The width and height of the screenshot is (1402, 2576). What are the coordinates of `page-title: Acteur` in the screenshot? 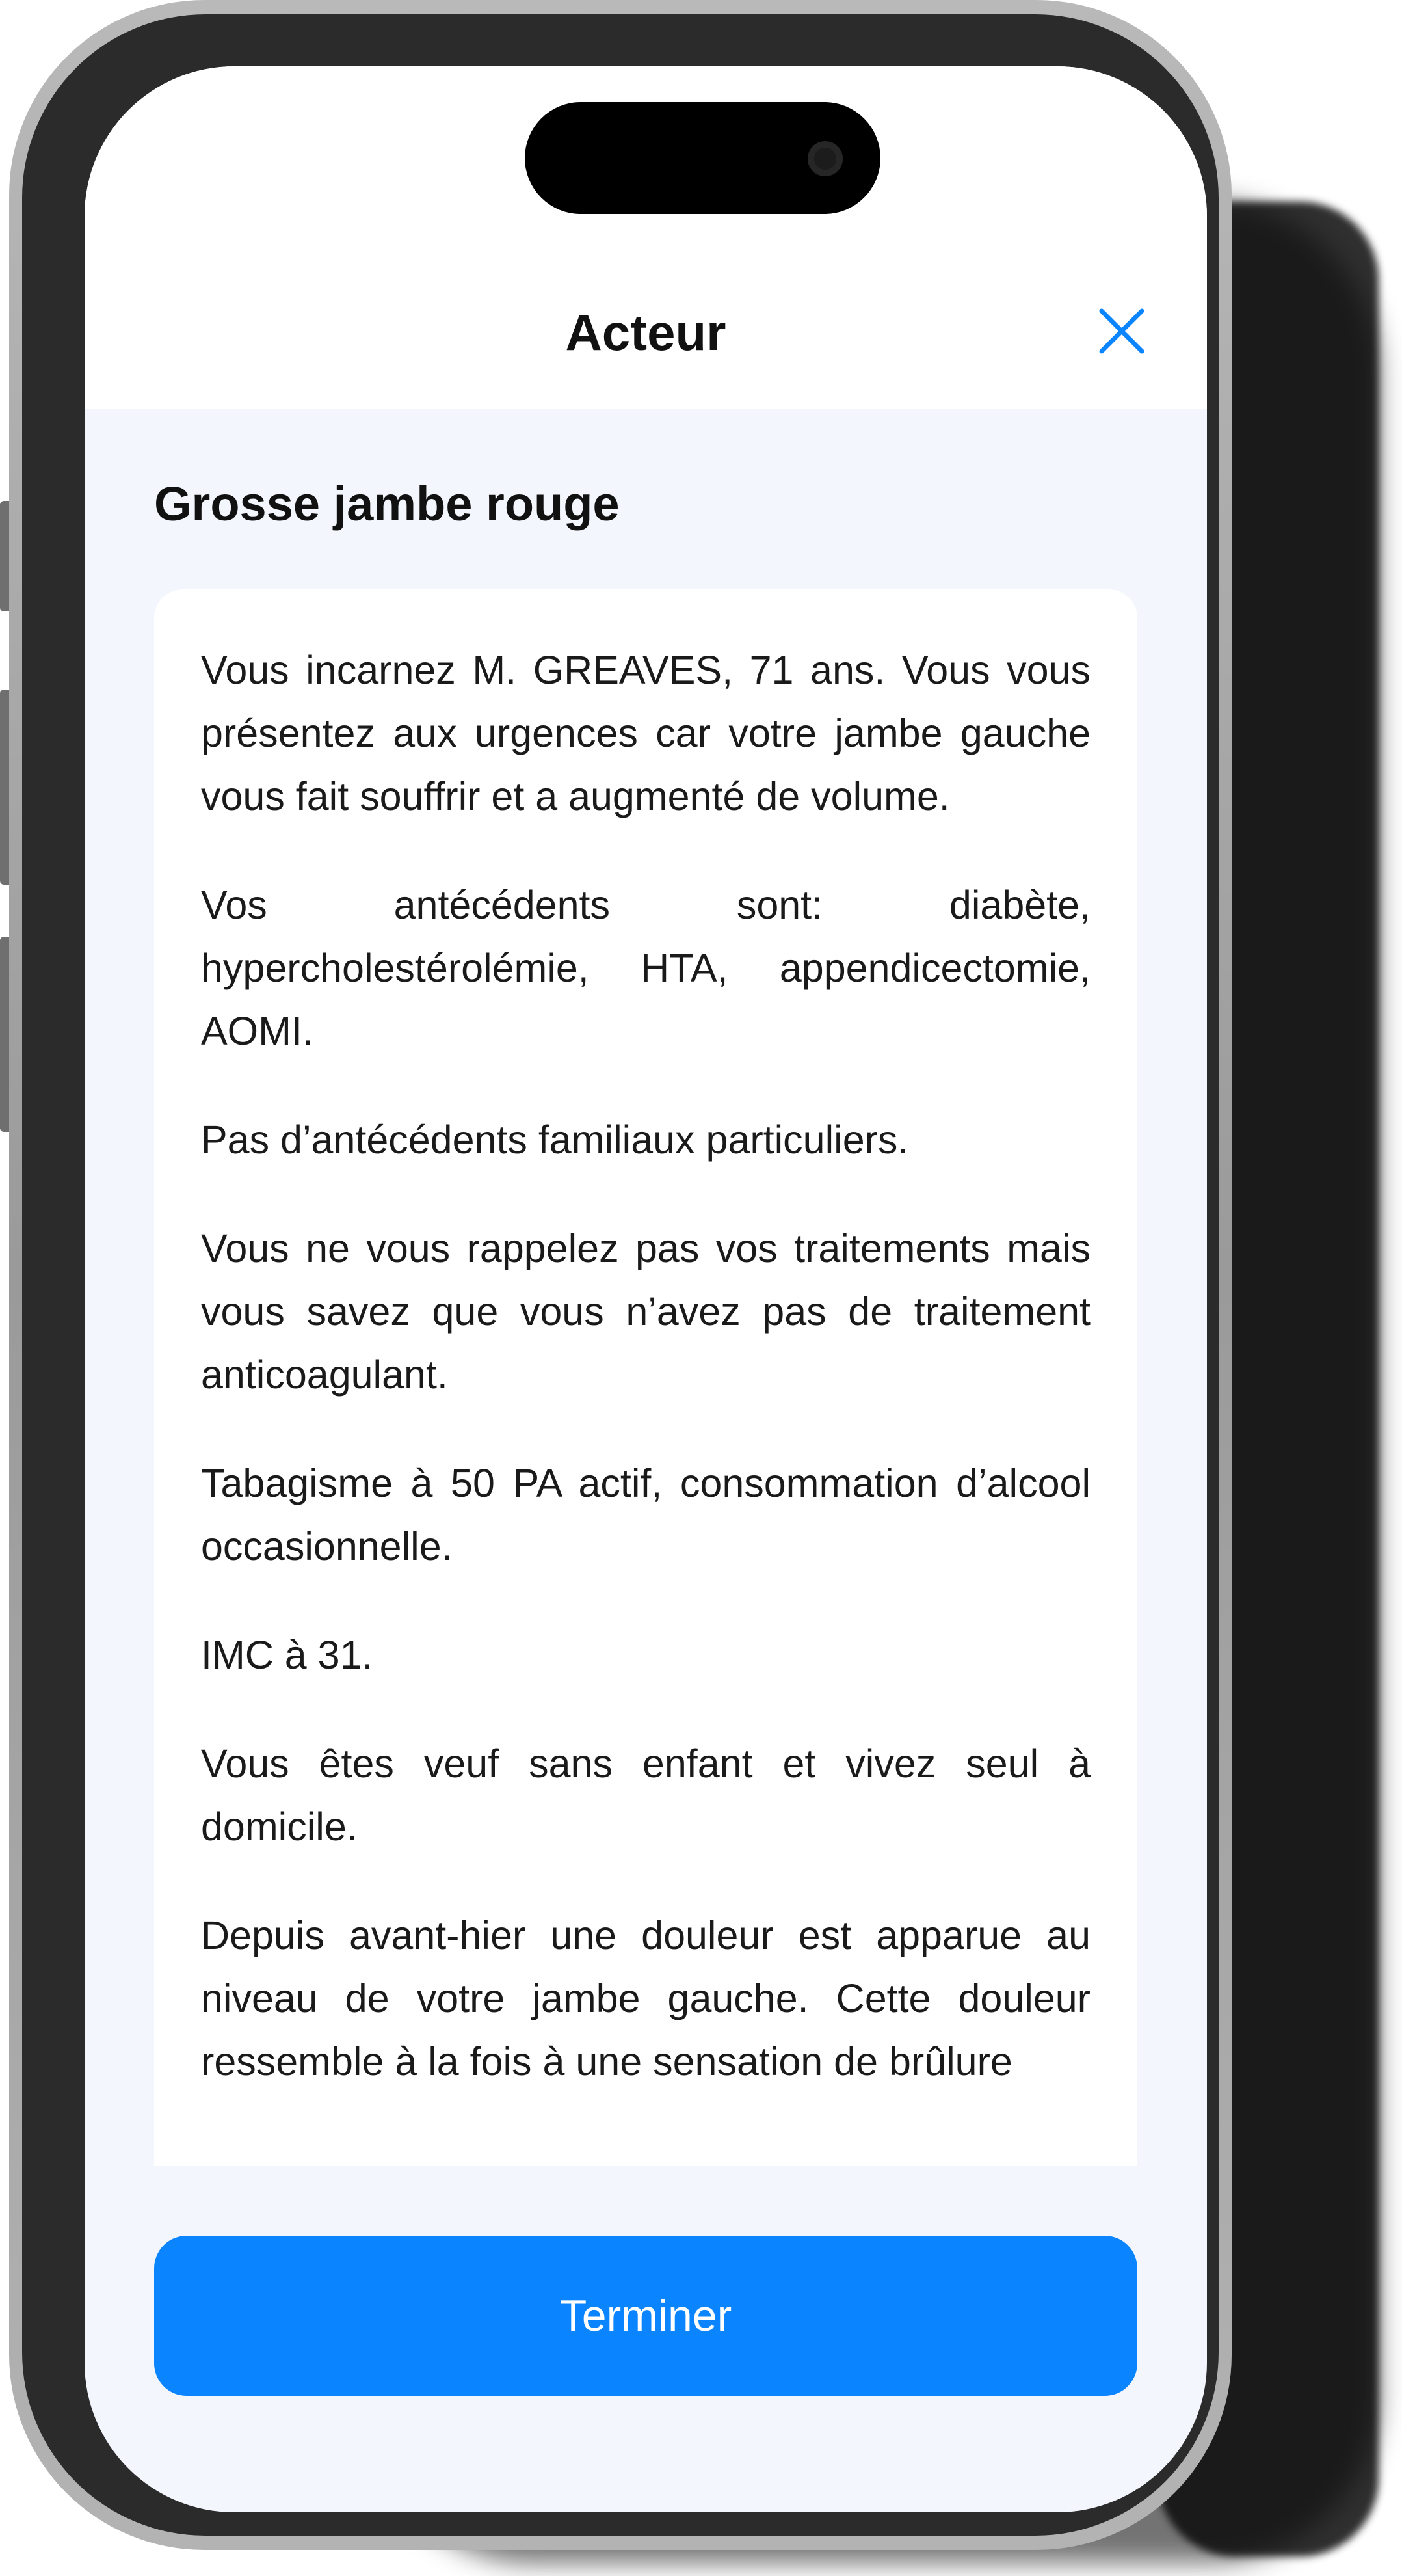 It's located at (645, 332).